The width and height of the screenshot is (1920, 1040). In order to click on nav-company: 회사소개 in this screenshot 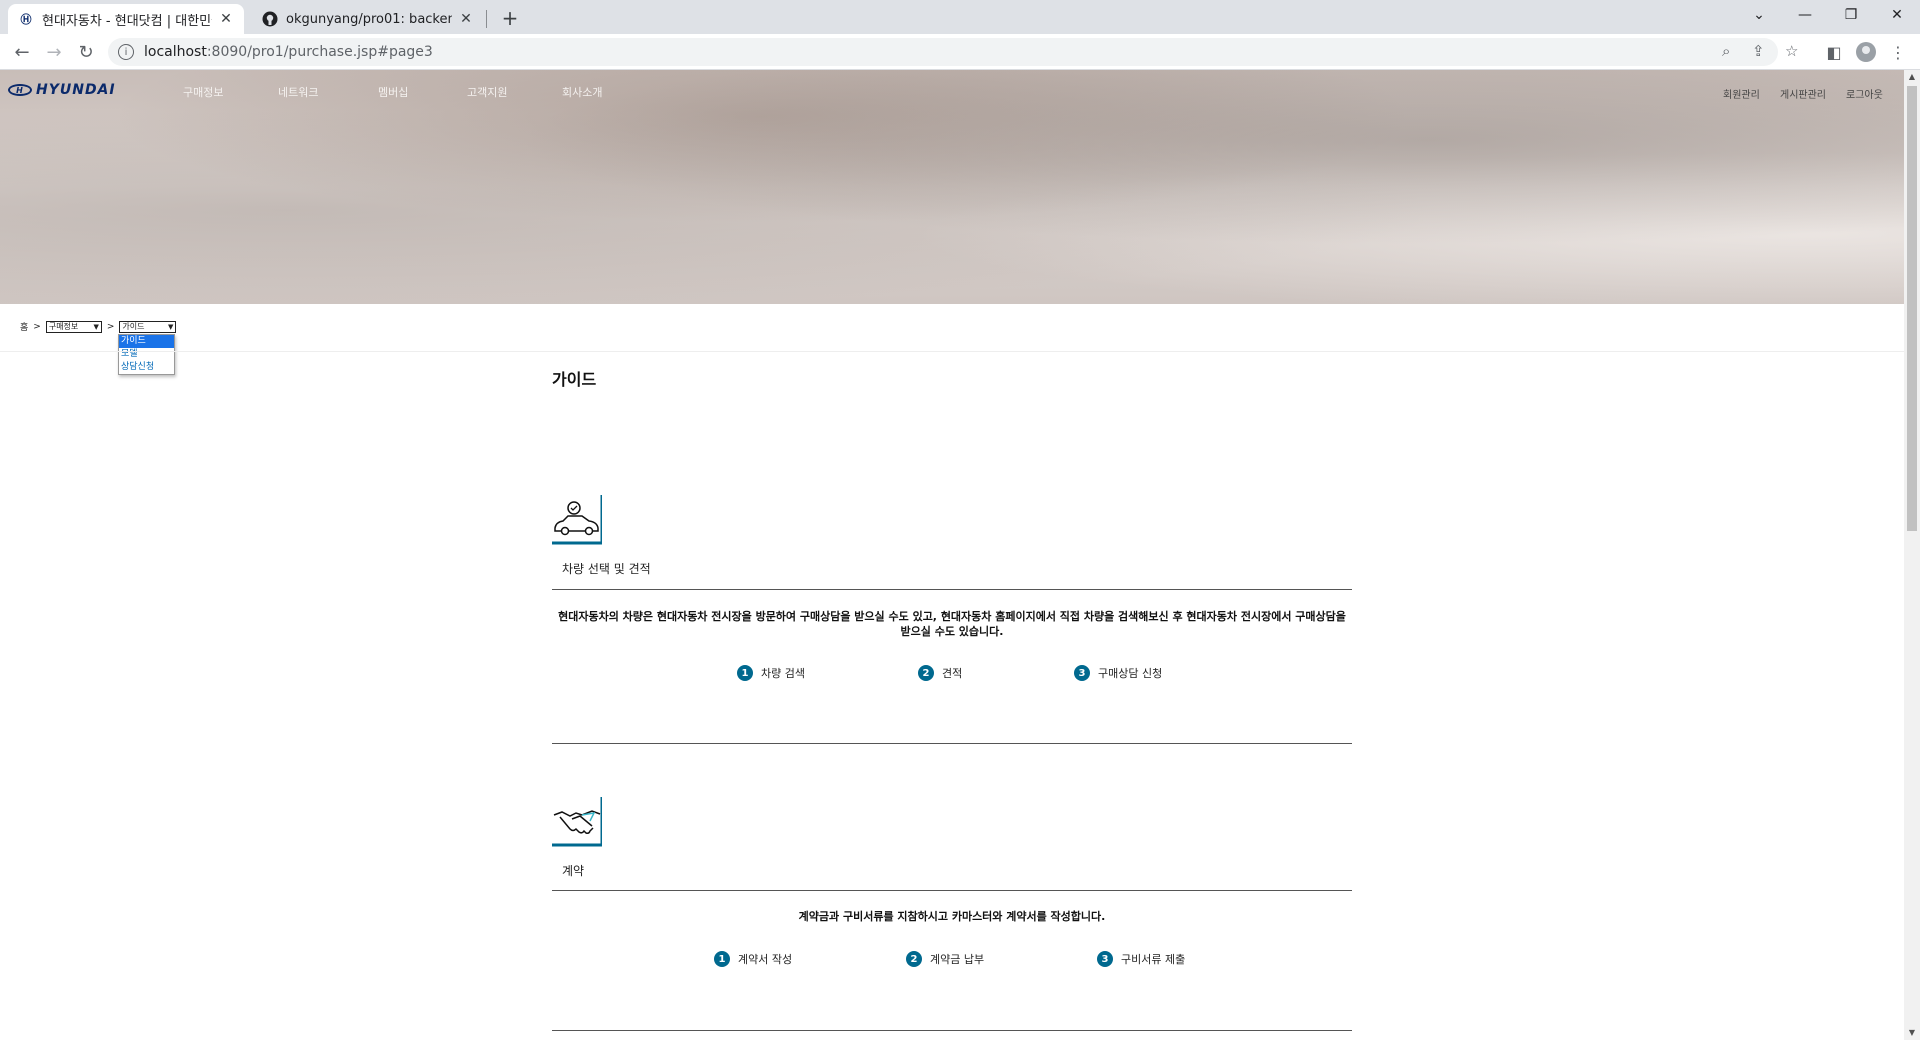, I will do `click(582, 92)`.